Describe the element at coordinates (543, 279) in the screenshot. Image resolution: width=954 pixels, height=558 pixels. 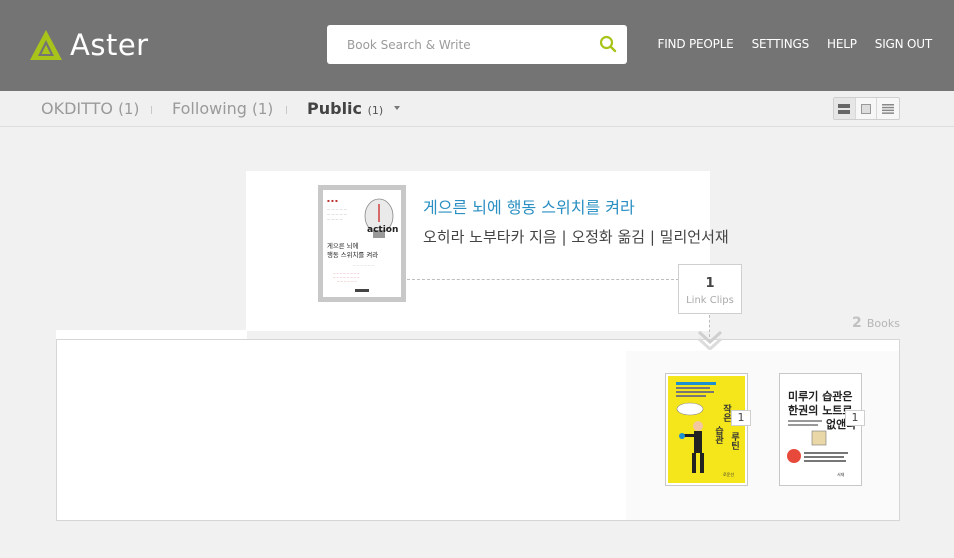
I see `connector-line` at that location.